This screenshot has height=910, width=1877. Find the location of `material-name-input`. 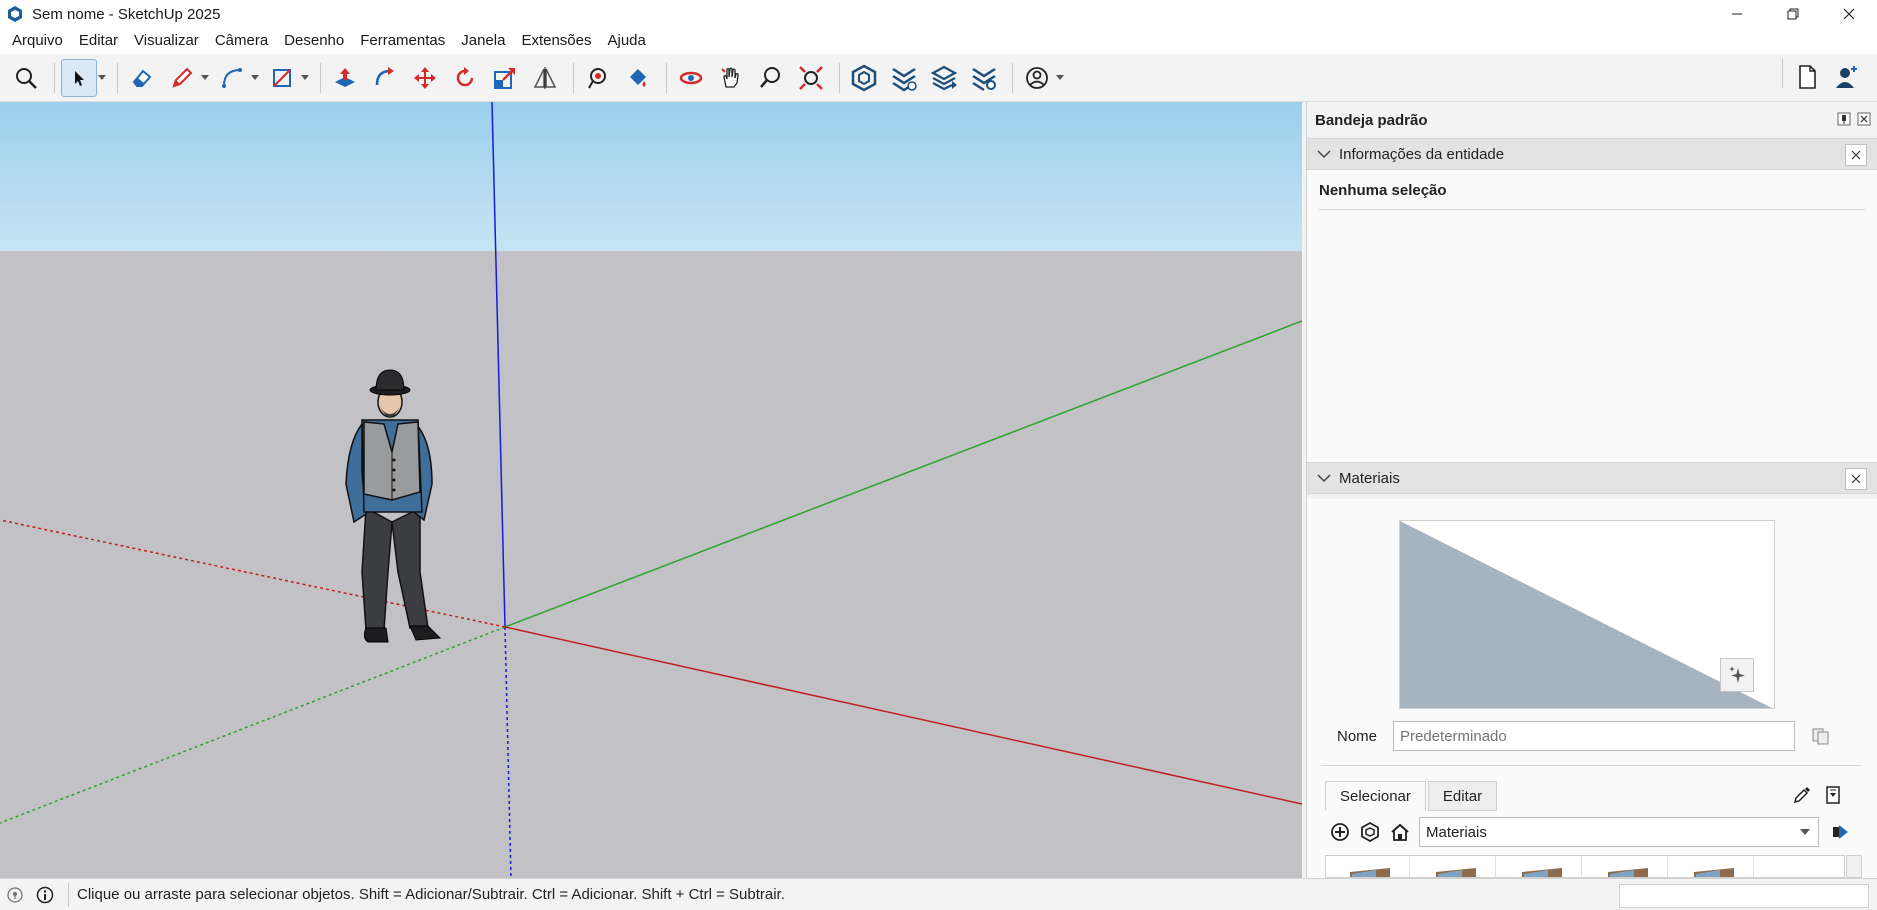

material-name-input is located at coordinates (1594, 736).